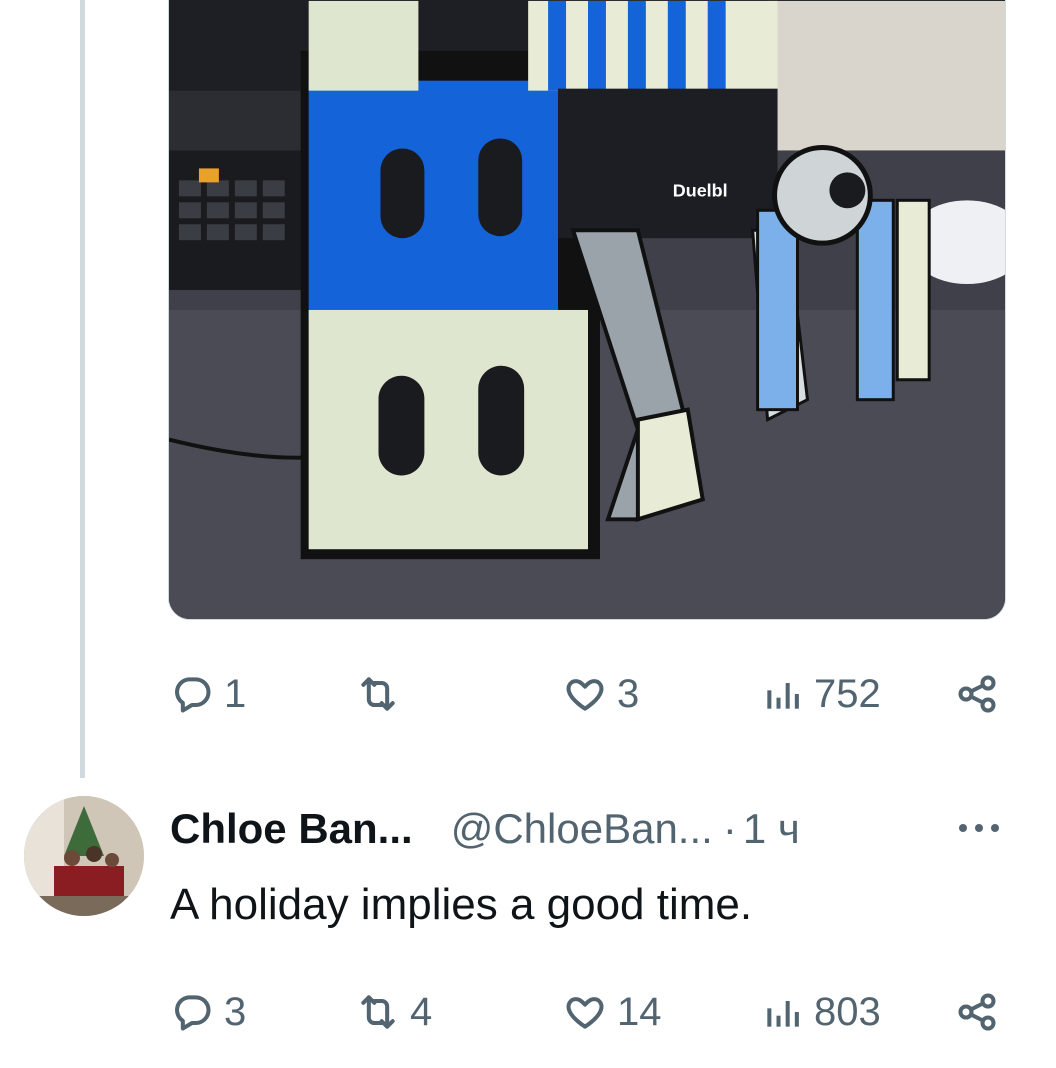 This screenshot has height=1068, width=1056. What do you see at coordinates (528, 1012) in the screenshot?
I see `tweet2-action-bar: 3 4 14 803` at bounding box center [528, 1012].